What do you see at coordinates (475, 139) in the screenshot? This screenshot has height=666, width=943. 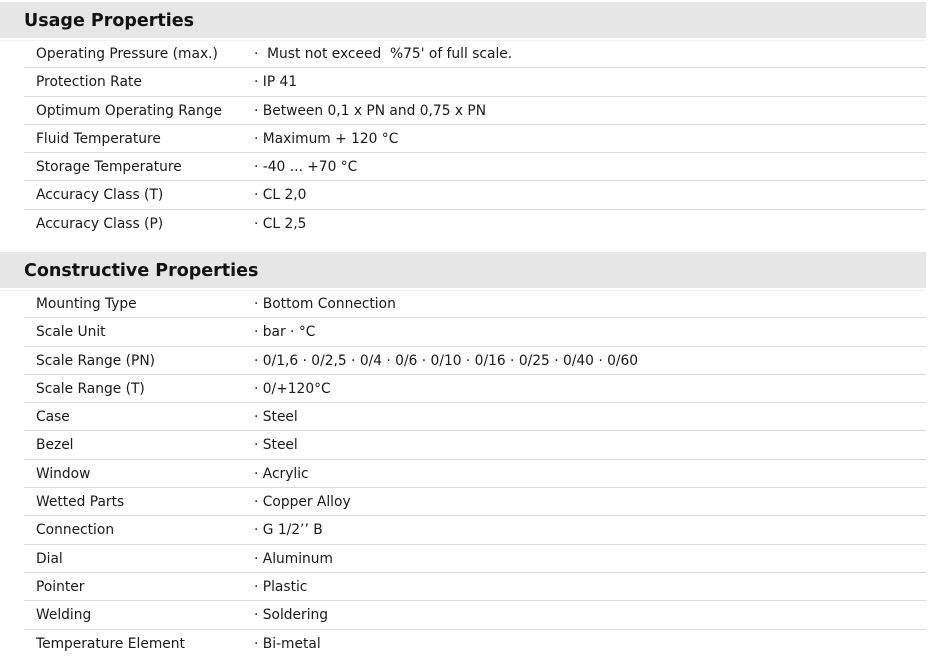 I see `property-row-fluid-temperature: Fluid Temperature · Maximum + 120 °C` at bounding box center [475, 139].